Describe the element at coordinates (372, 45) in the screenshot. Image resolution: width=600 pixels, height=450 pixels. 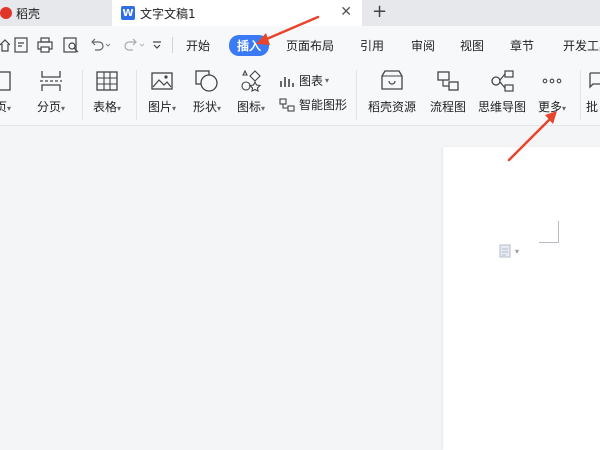
I see `menu-references: 引用` at that location.